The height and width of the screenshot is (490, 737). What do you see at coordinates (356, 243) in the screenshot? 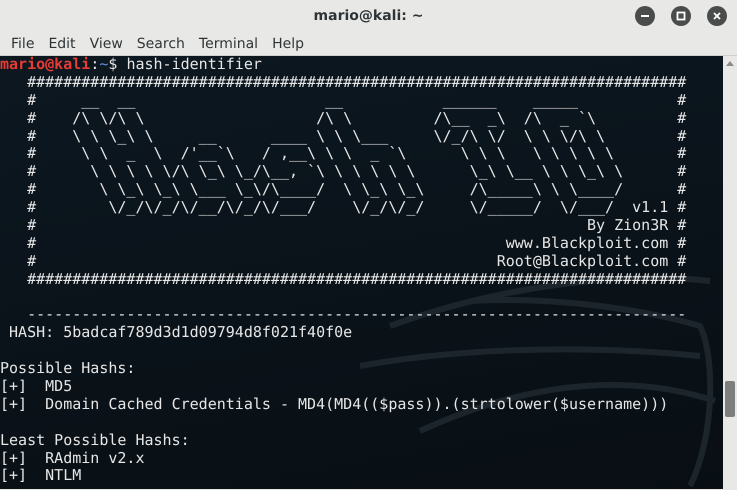
I see `terminal-line: # www.Blackploit.com #` at bounding box center [356, 243].